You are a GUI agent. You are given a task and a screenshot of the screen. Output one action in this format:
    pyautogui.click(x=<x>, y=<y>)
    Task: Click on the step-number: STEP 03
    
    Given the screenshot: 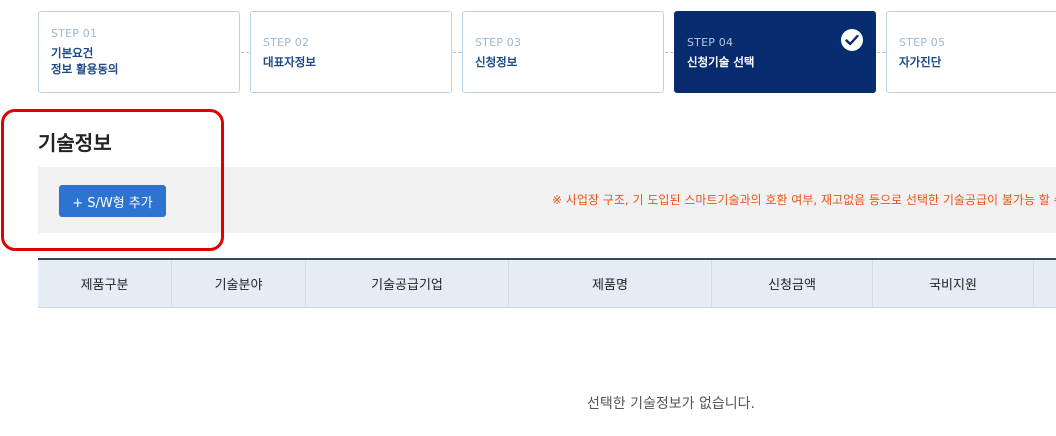 What is the action you would take?
    pyautogui.click(x=498, y=42)
    